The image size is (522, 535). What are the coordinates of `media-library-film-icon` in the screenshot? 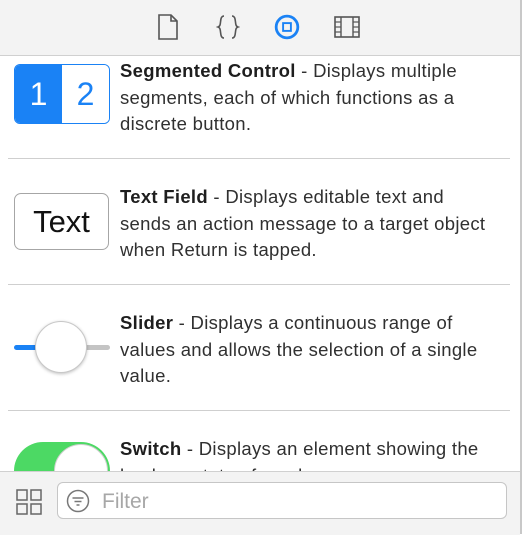 It's located at (347, 27).